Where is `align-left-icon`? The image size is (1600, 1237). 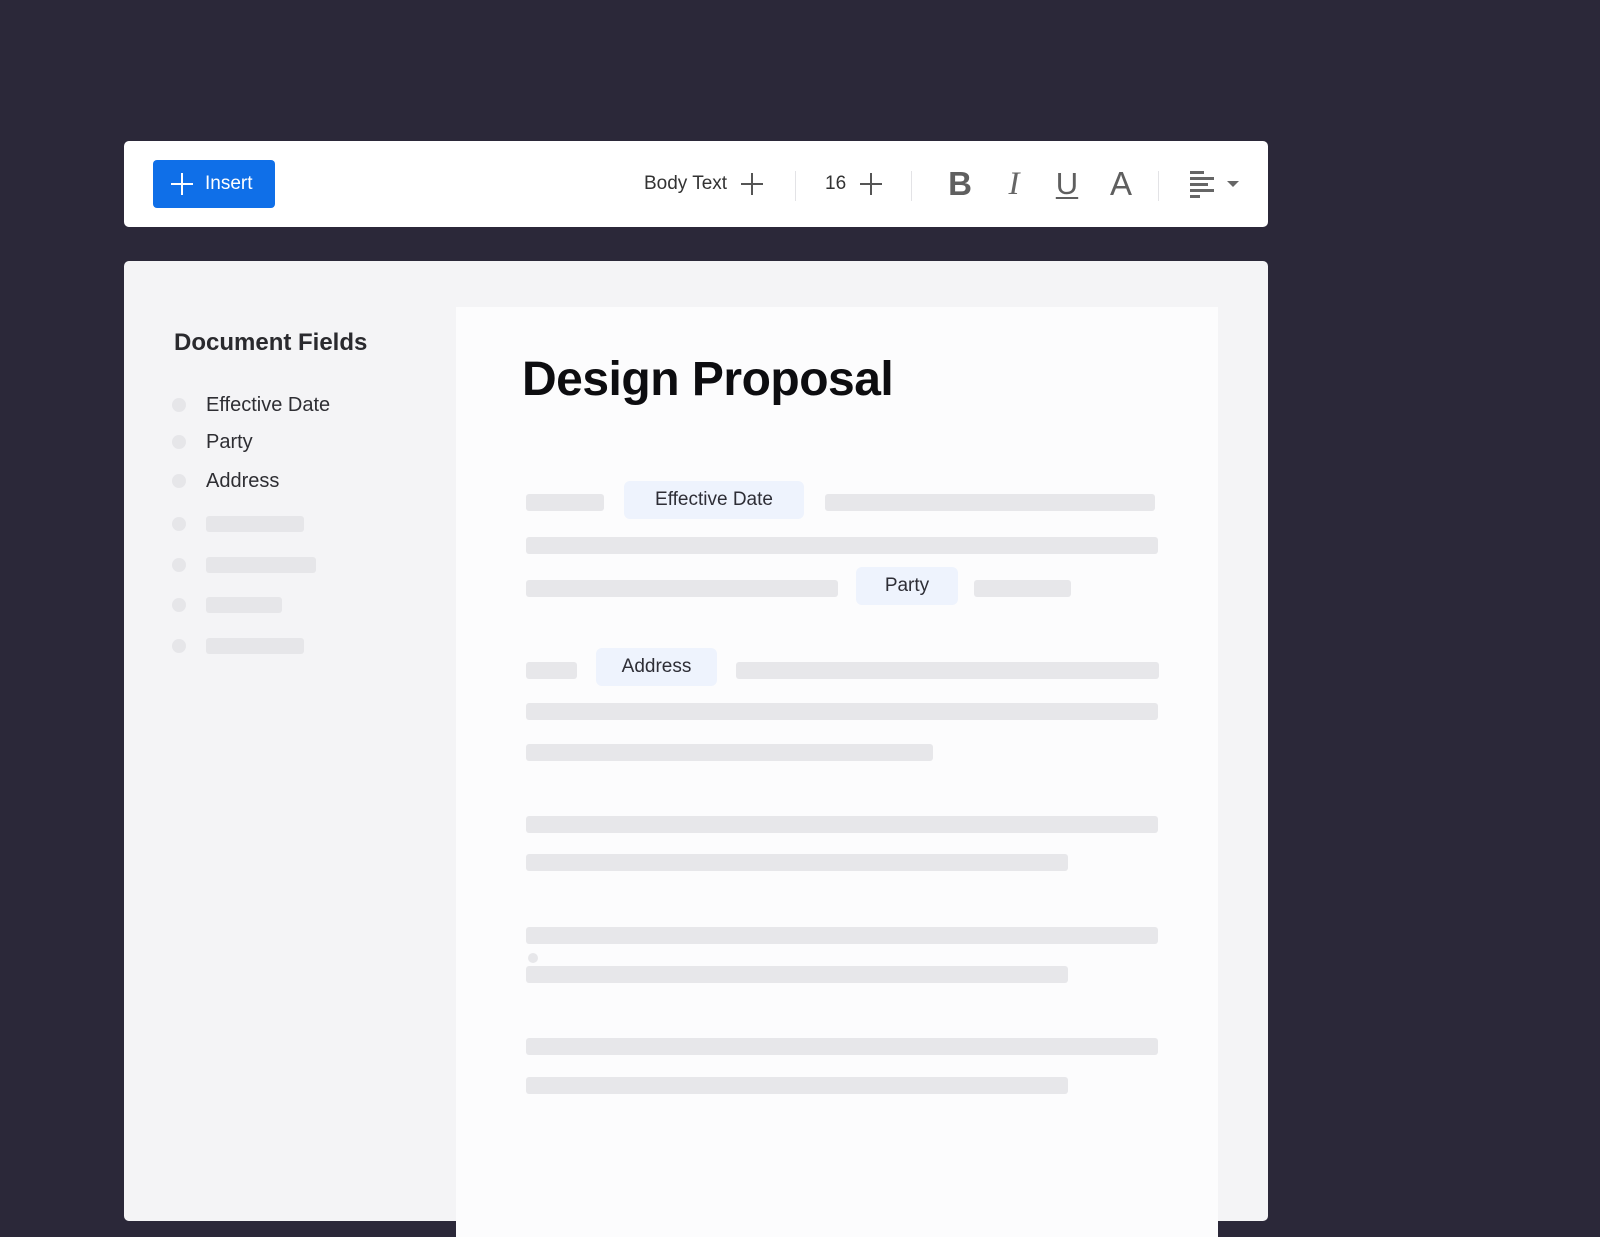 align-left-icon is located at coordinates (1202, 184).